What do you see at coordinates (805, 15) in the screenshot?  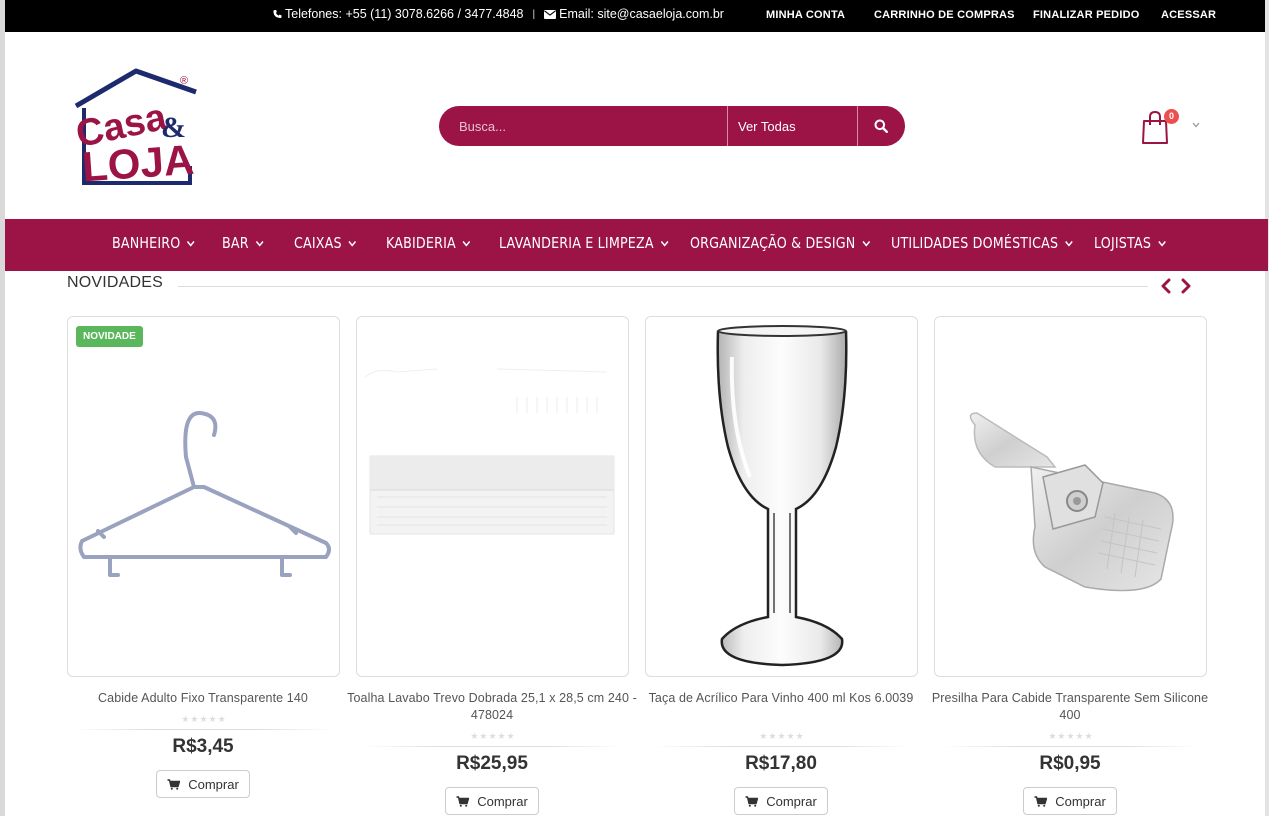 I see `my-account-link: MINHA CONTA` at bounding box center [805, 15].